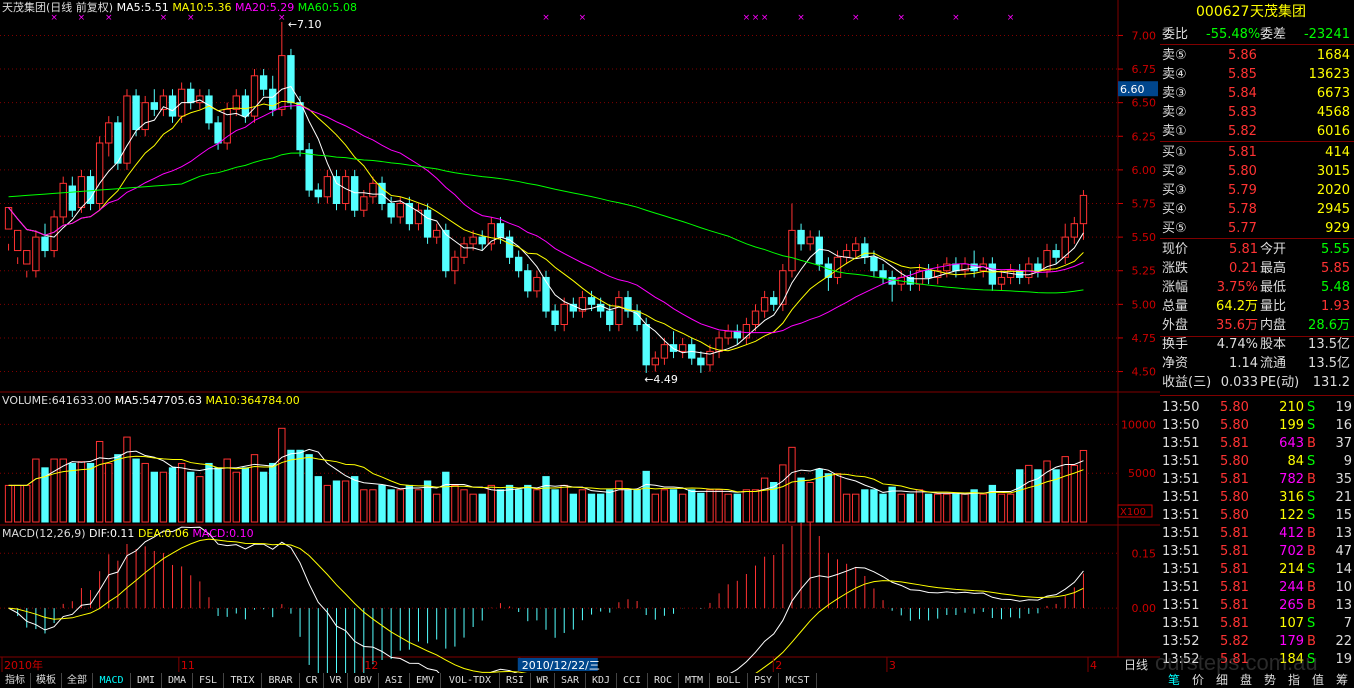 The image size is (1354, 688). I want to click on bid-price: 5.78, so click(1242, 209).